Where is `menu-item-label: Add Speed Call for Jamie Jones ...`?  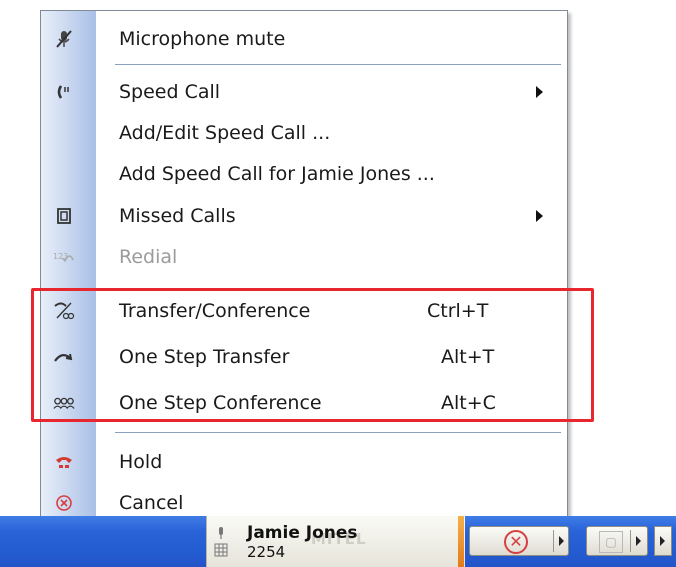 menu-item-label: Add Speed Call for Jamie Jones ... is located at coordinates (277, 174).